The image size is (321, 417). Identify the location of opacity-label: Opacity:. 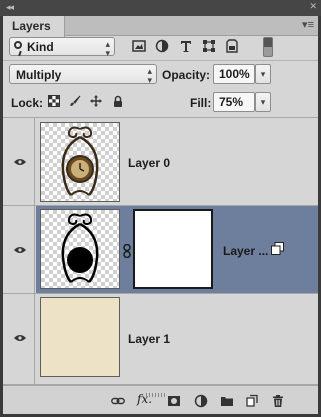
(186, 75).